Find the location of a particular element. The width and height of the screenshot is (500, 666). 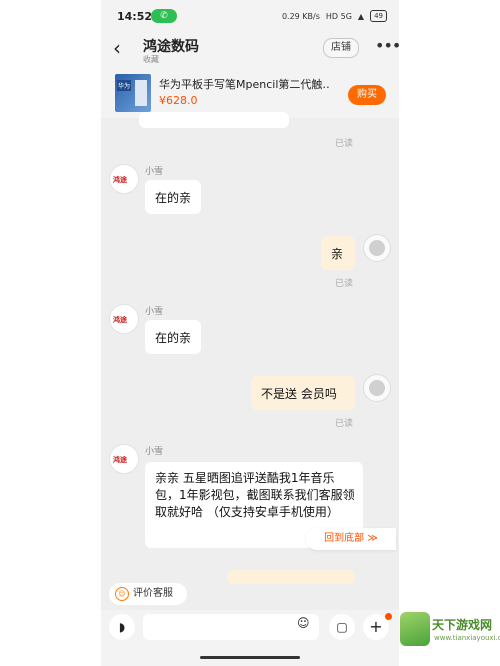

message-bubble: 亲 is located at coordinates (338, 253).